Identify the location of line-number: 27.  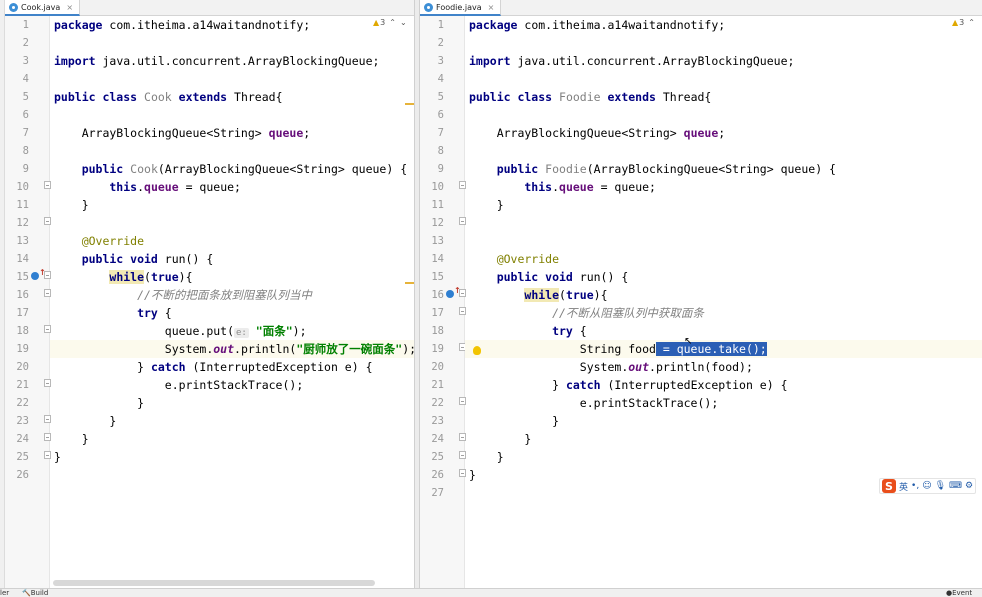
(437, 493).